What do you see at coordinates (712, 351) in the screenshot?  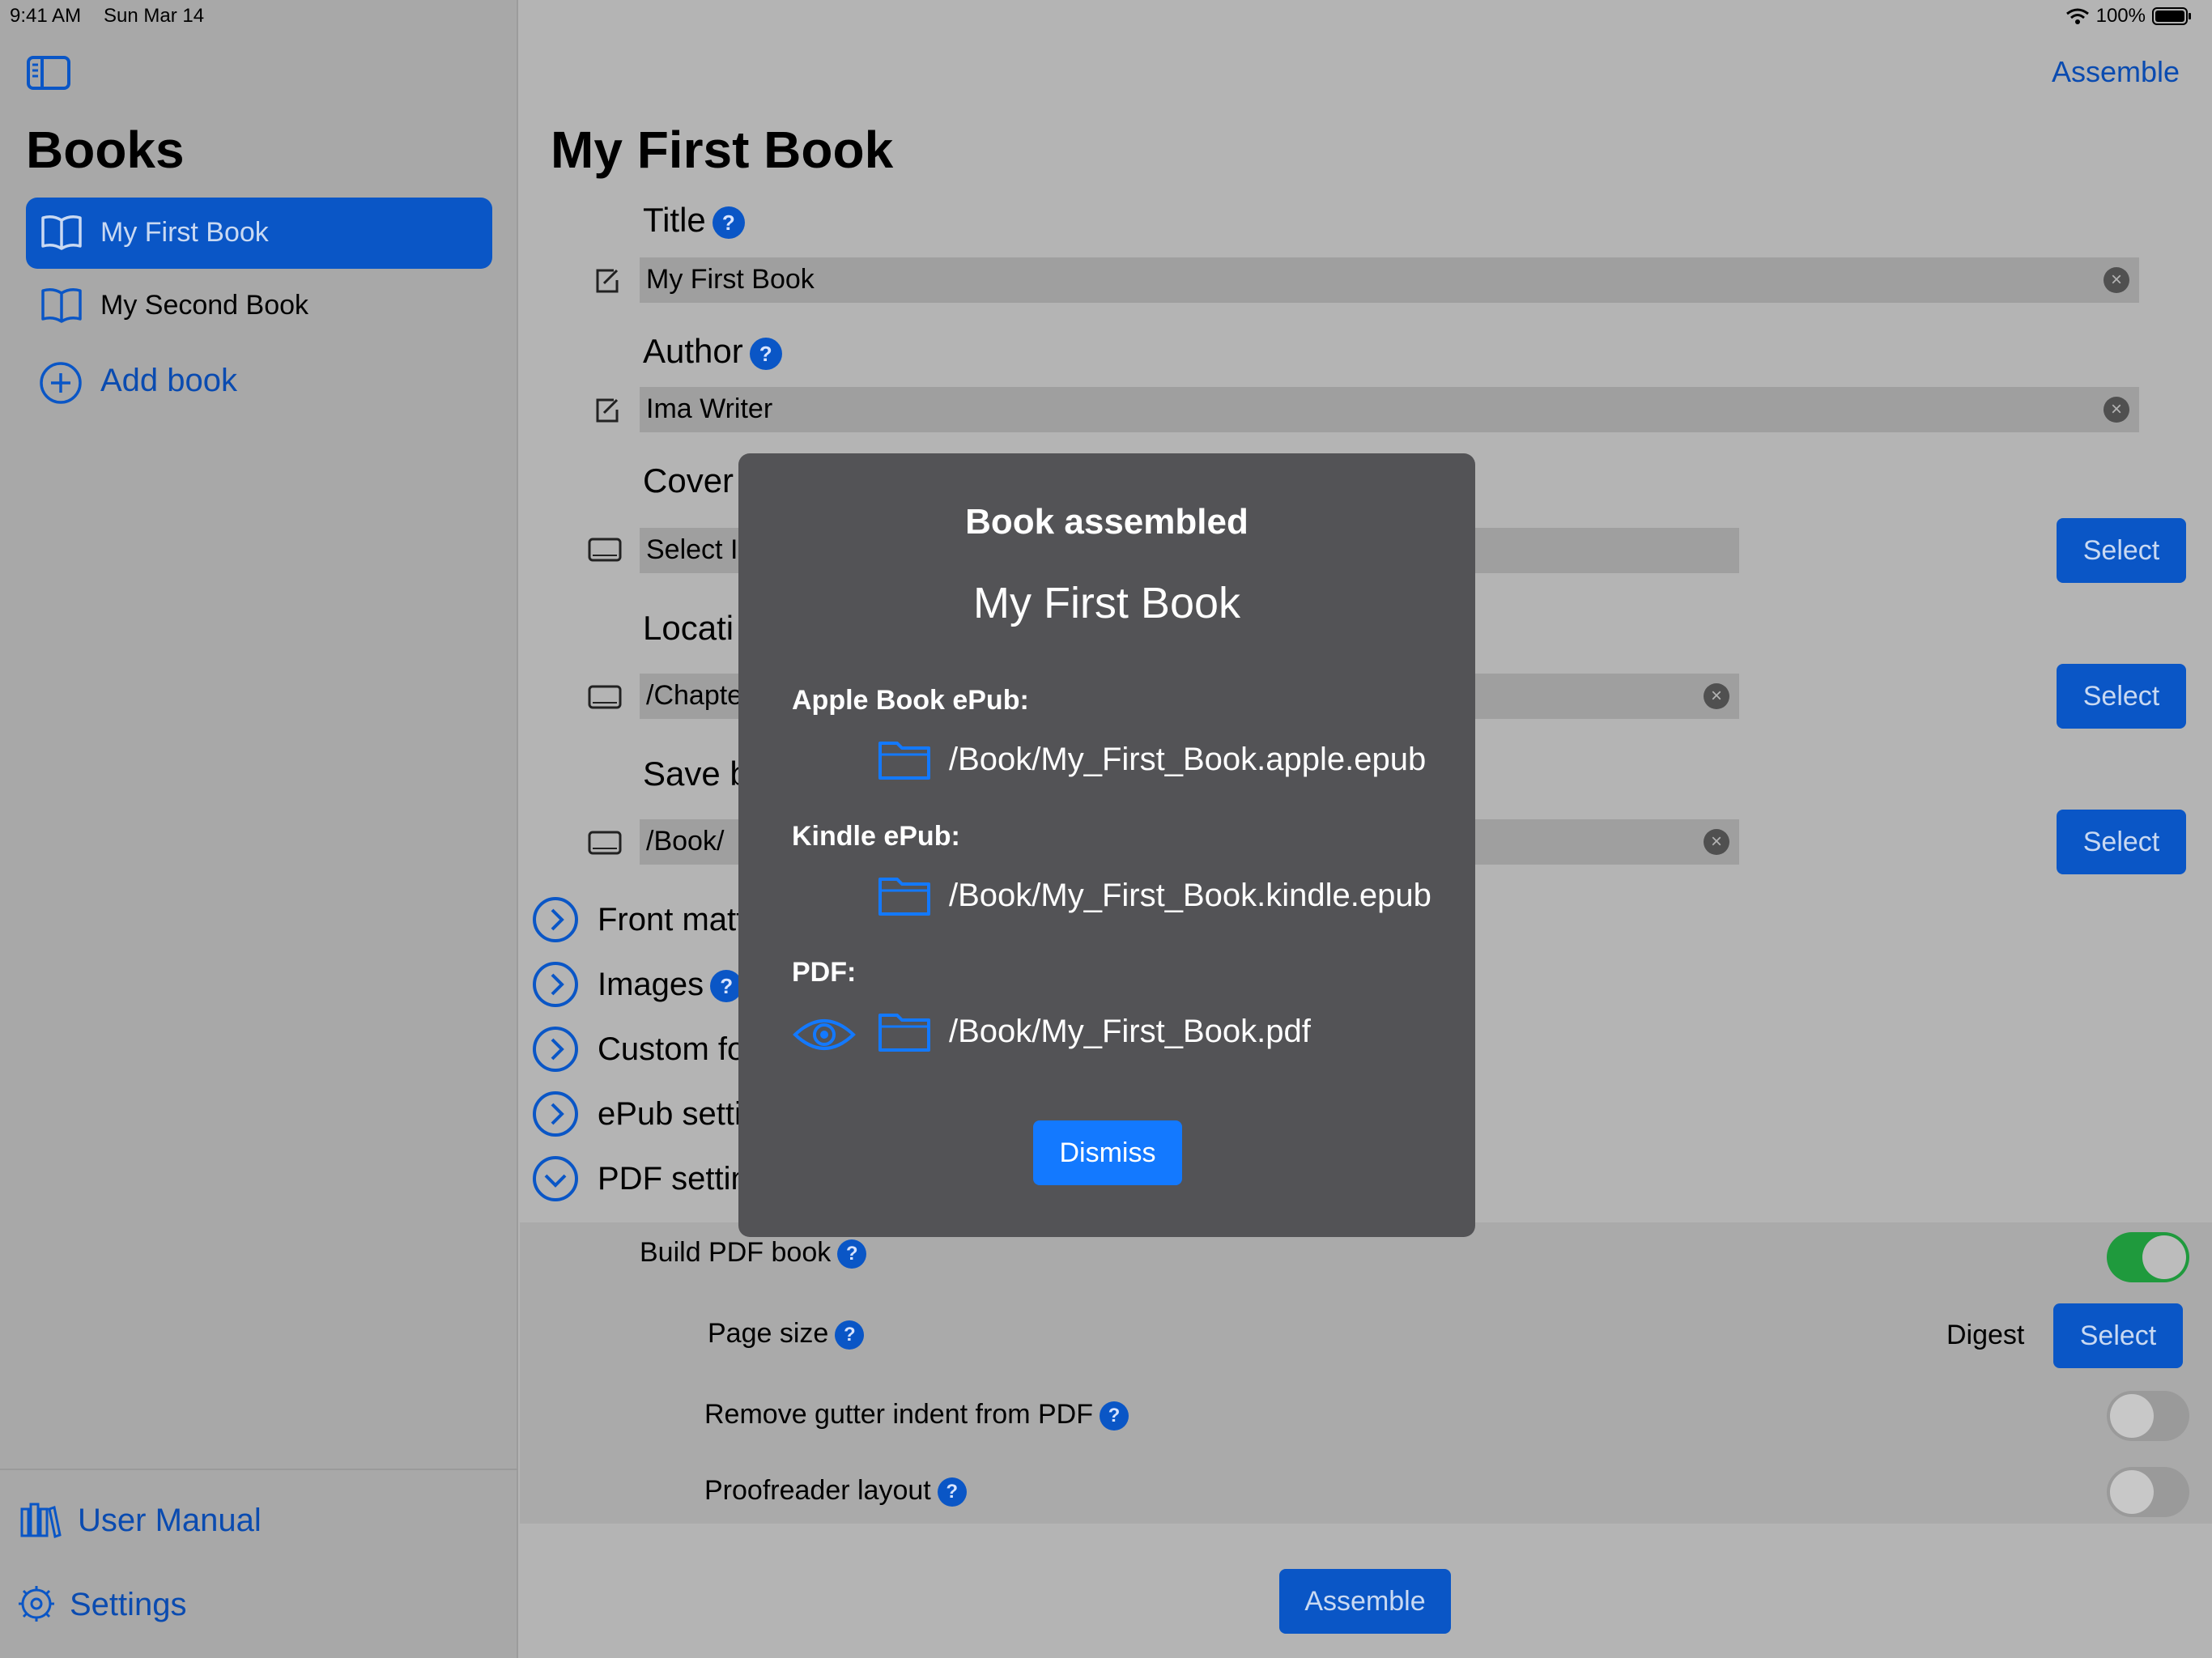 I see `author-label: Author?` at bounding box center [712, 351].